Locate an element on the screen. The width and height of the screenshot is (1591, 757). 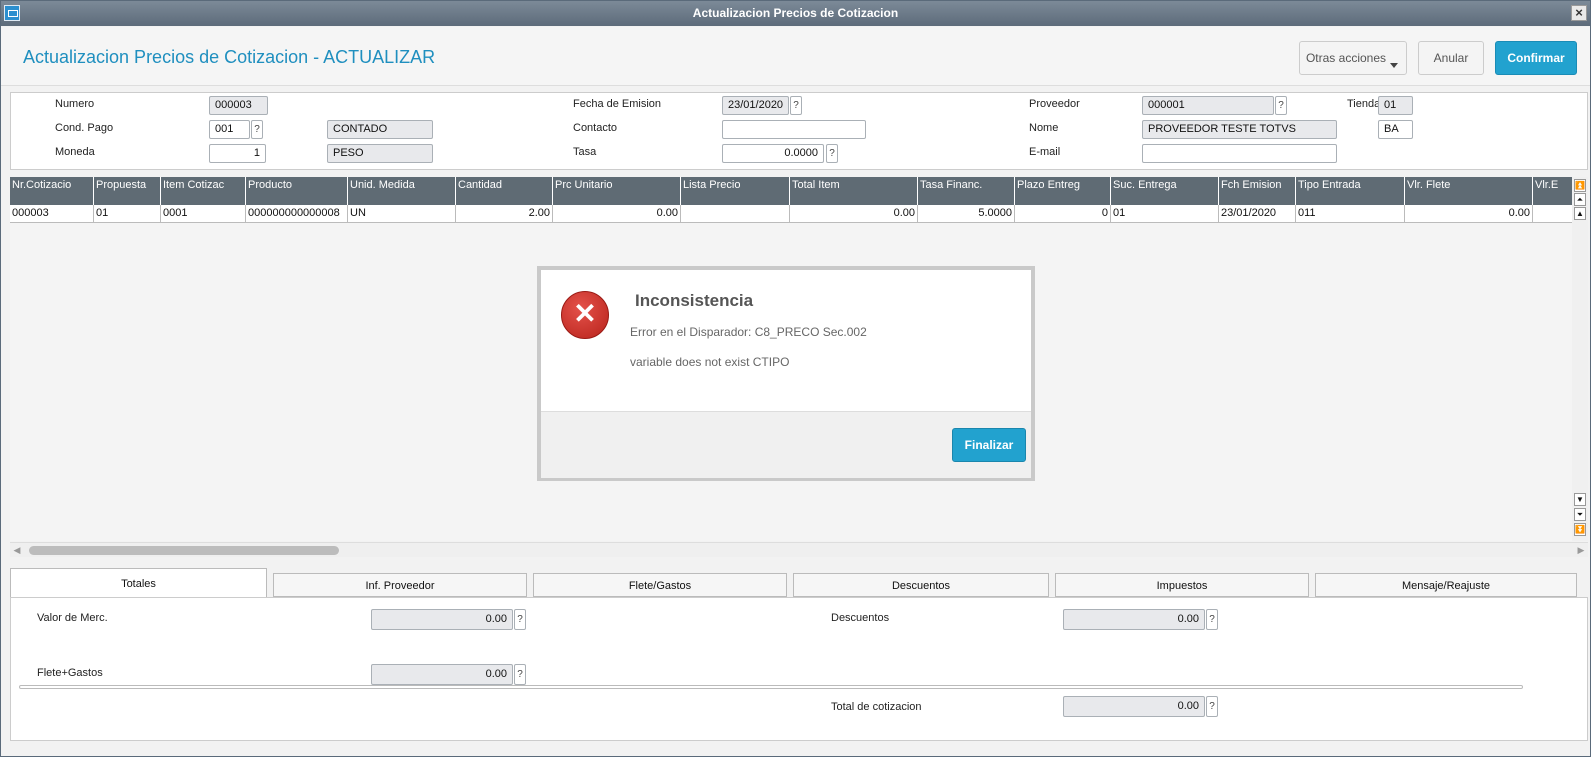
finalizar-button: Finalizar is located at coordinates (989, 445).